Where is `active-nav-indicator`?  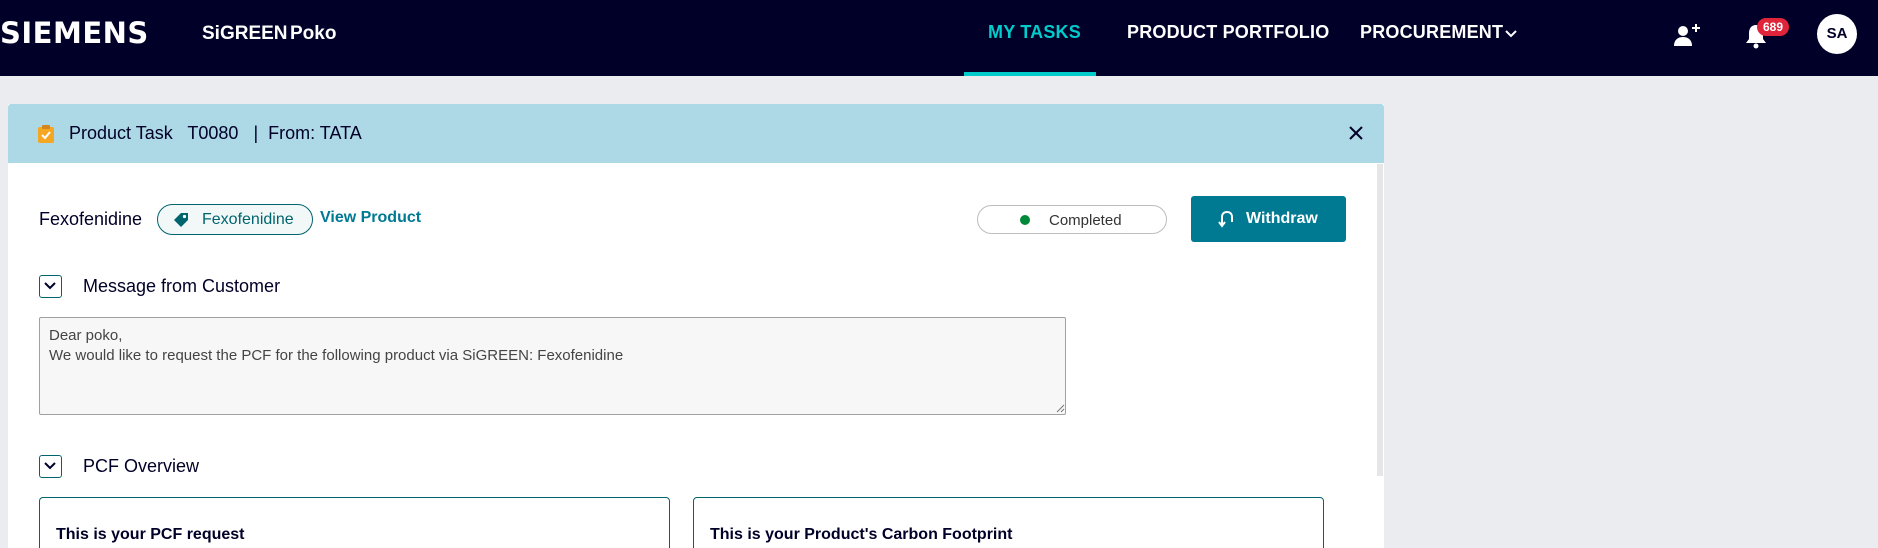
active-nav-indicator is located at coordinates (1030, 74).